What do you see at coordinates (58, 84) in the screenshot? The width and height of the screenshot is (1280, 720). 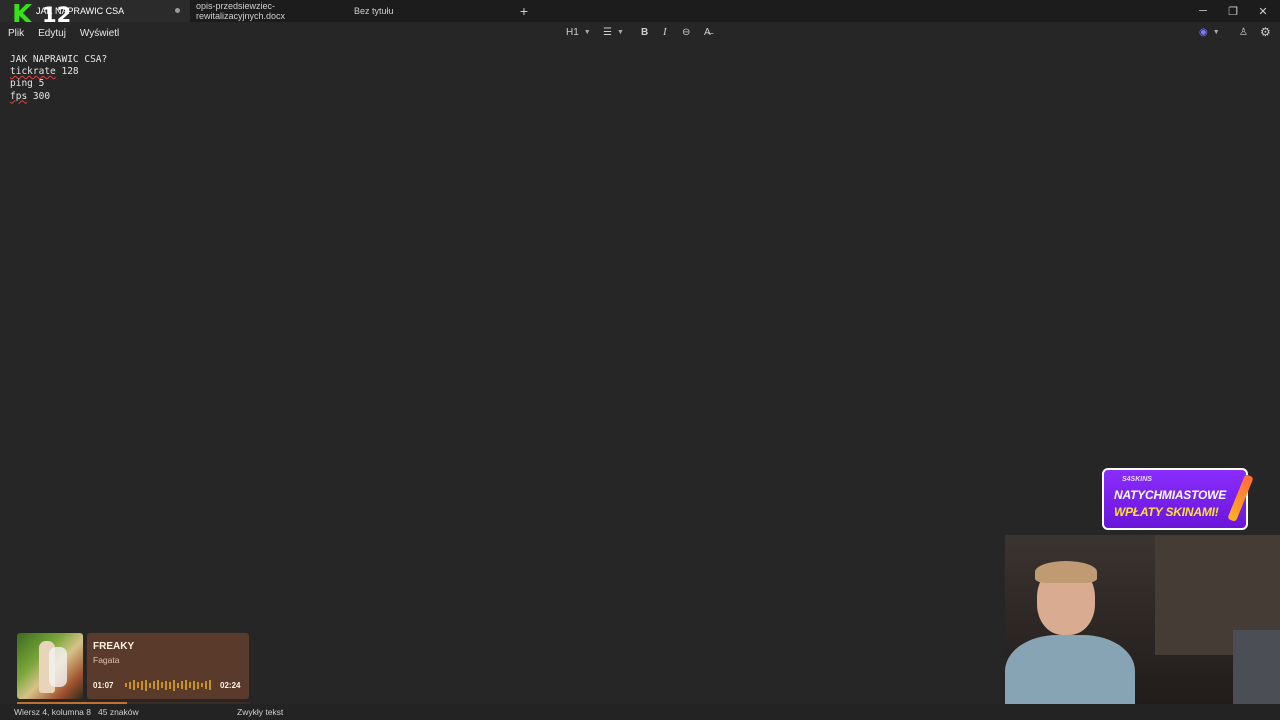 I see `editor-line-3: ping 5` at bounding box center [58, 84].